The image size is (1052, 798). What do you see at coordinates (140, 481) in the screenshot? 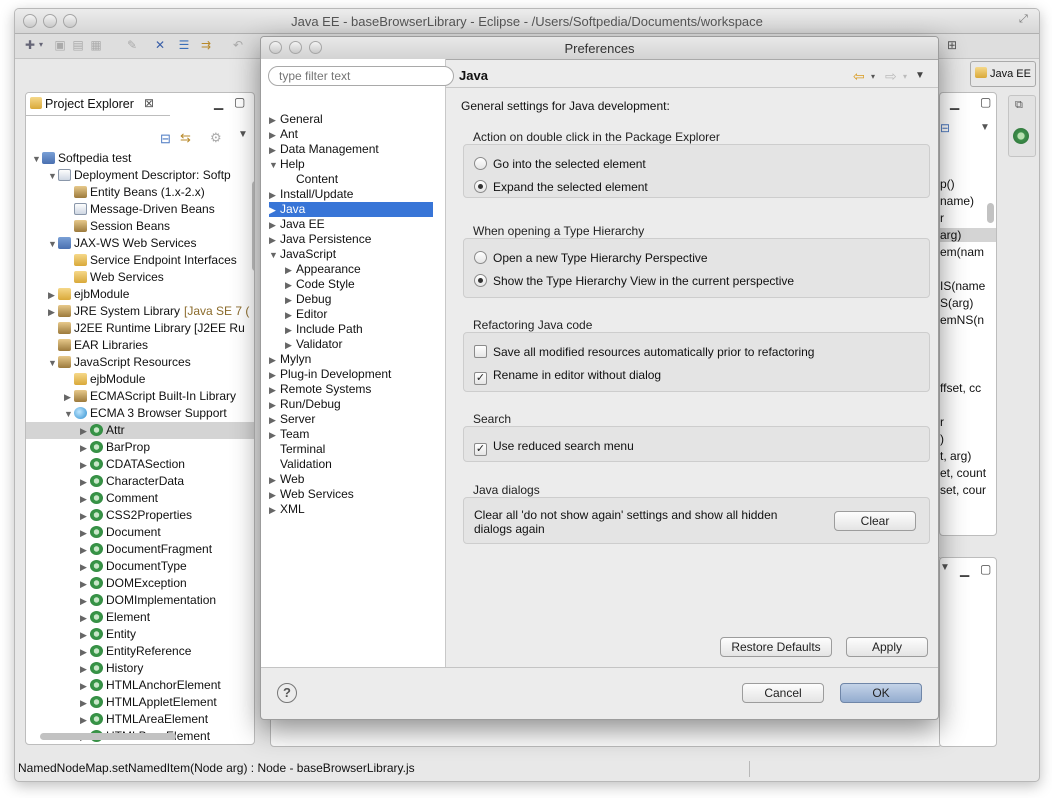
I see `tree-row: ▶ CharacterData` at bounding box center [140, 481].